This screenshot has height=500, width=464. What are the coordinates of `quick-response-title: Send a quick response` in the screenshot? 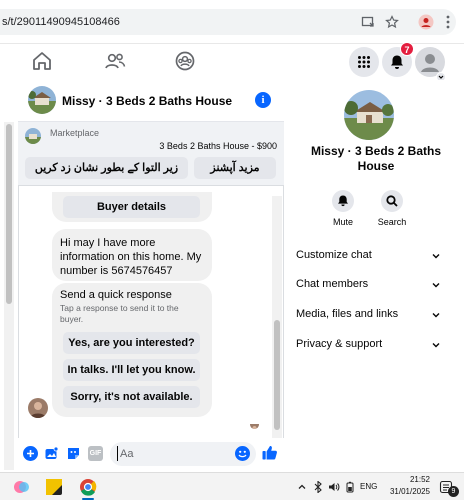 It's located at (116, 295).